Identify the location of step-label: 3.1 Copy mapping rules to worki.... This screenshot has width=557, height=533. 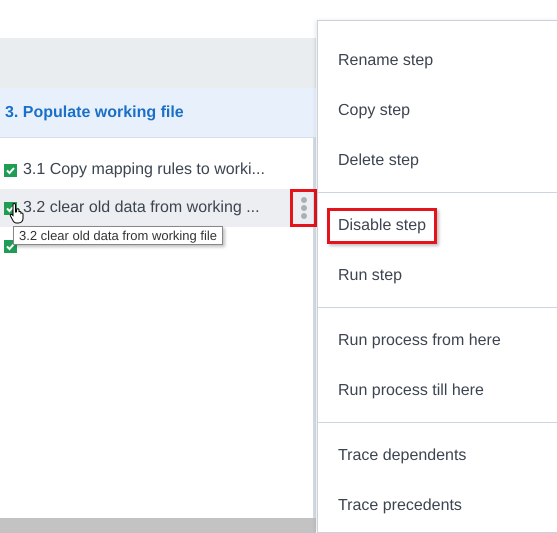
(144, 170).